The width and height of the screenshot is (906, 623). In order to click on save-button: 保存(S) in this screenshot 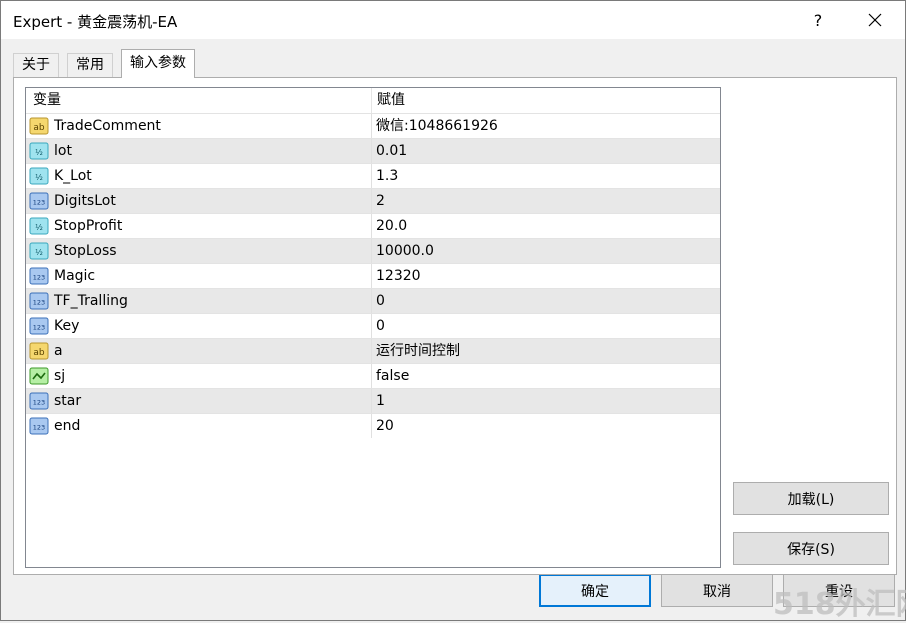, I will do `click(811, 548)`.